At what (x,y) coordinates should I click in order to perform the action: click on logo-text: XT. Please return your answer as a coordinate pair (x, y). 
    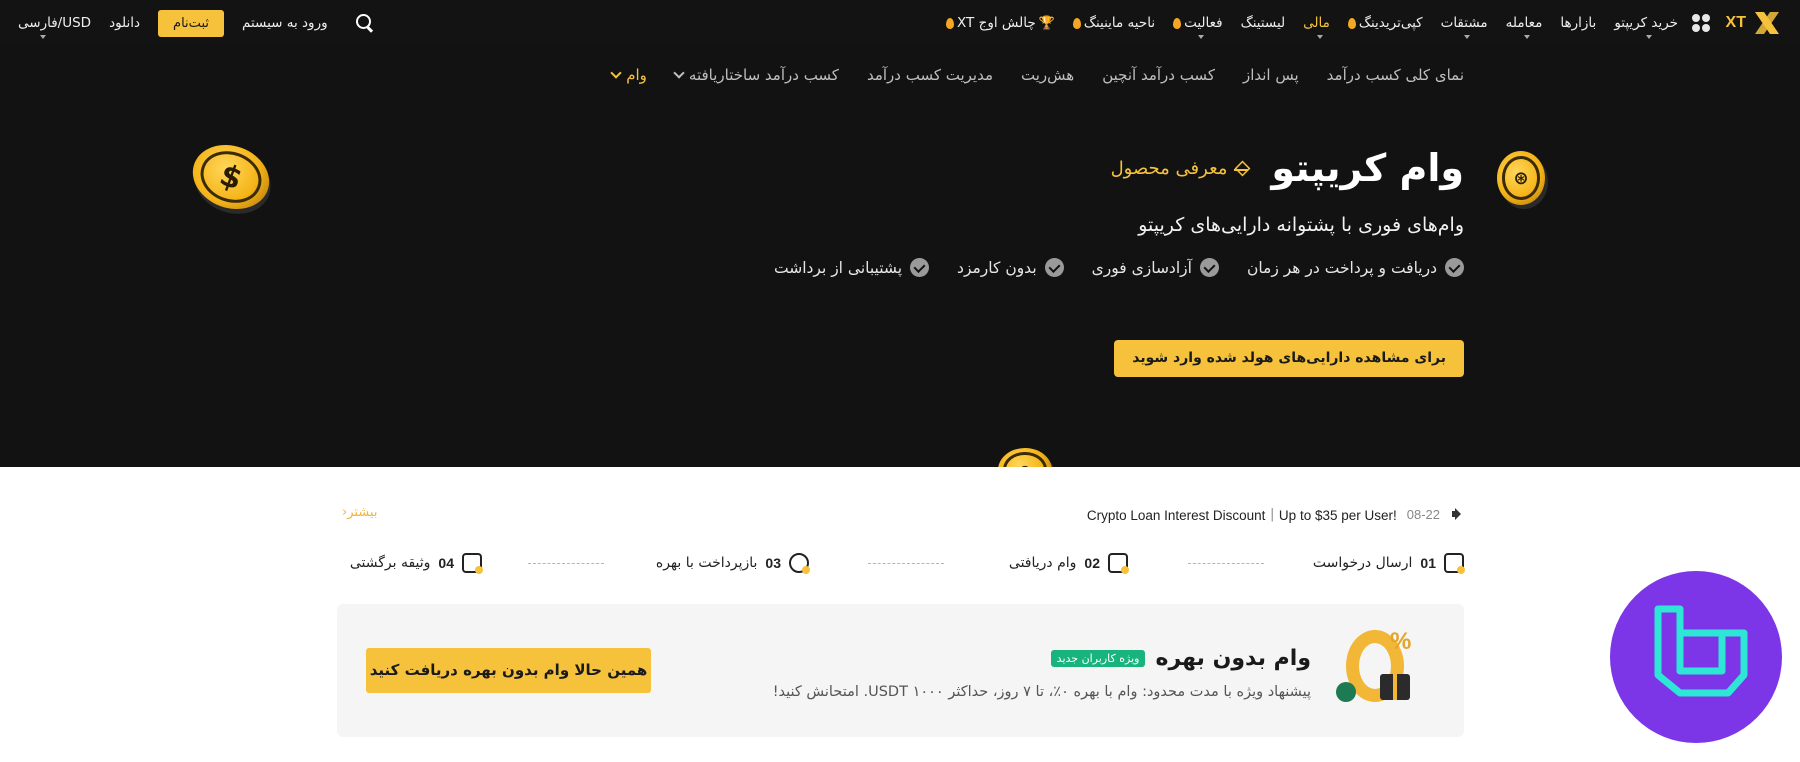
    Looking at the image, I should click on (1735, 22).